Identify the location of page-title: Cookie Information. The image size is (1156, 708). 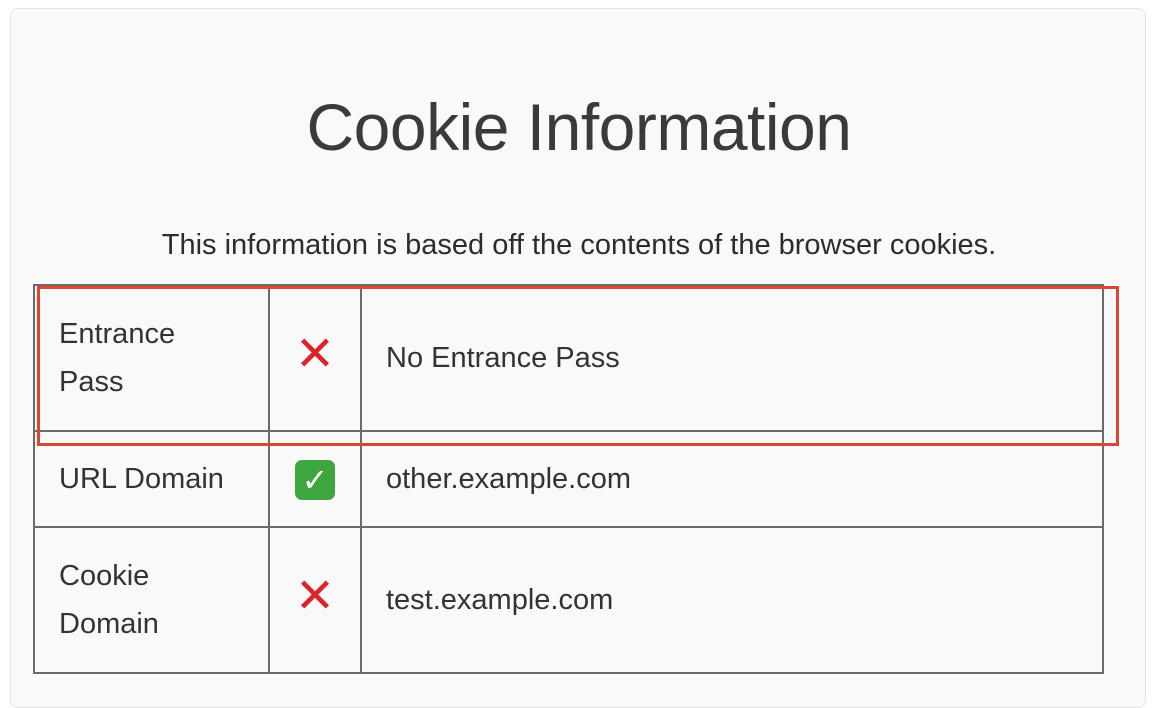
(579, 127).